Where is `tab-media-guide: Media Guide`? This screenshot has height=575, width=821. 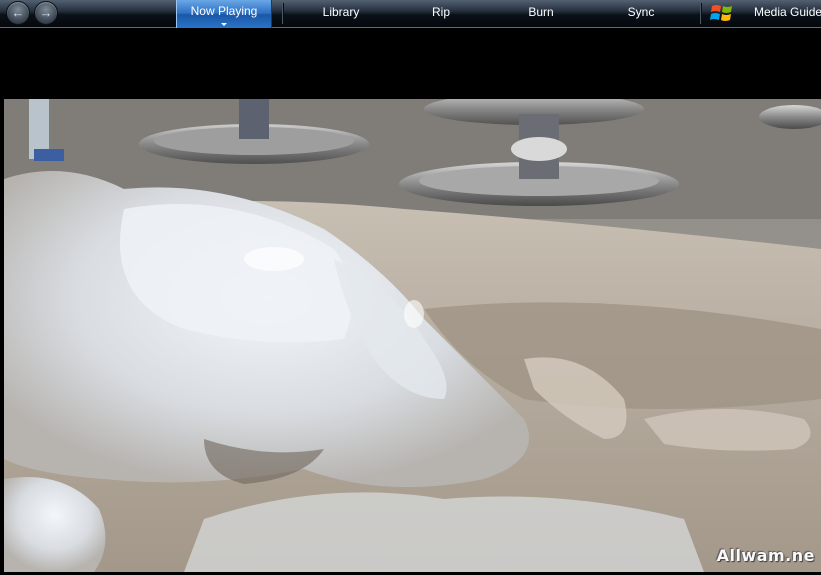
tab-media-guide: Media Guide is located at coordinates (780, 14).